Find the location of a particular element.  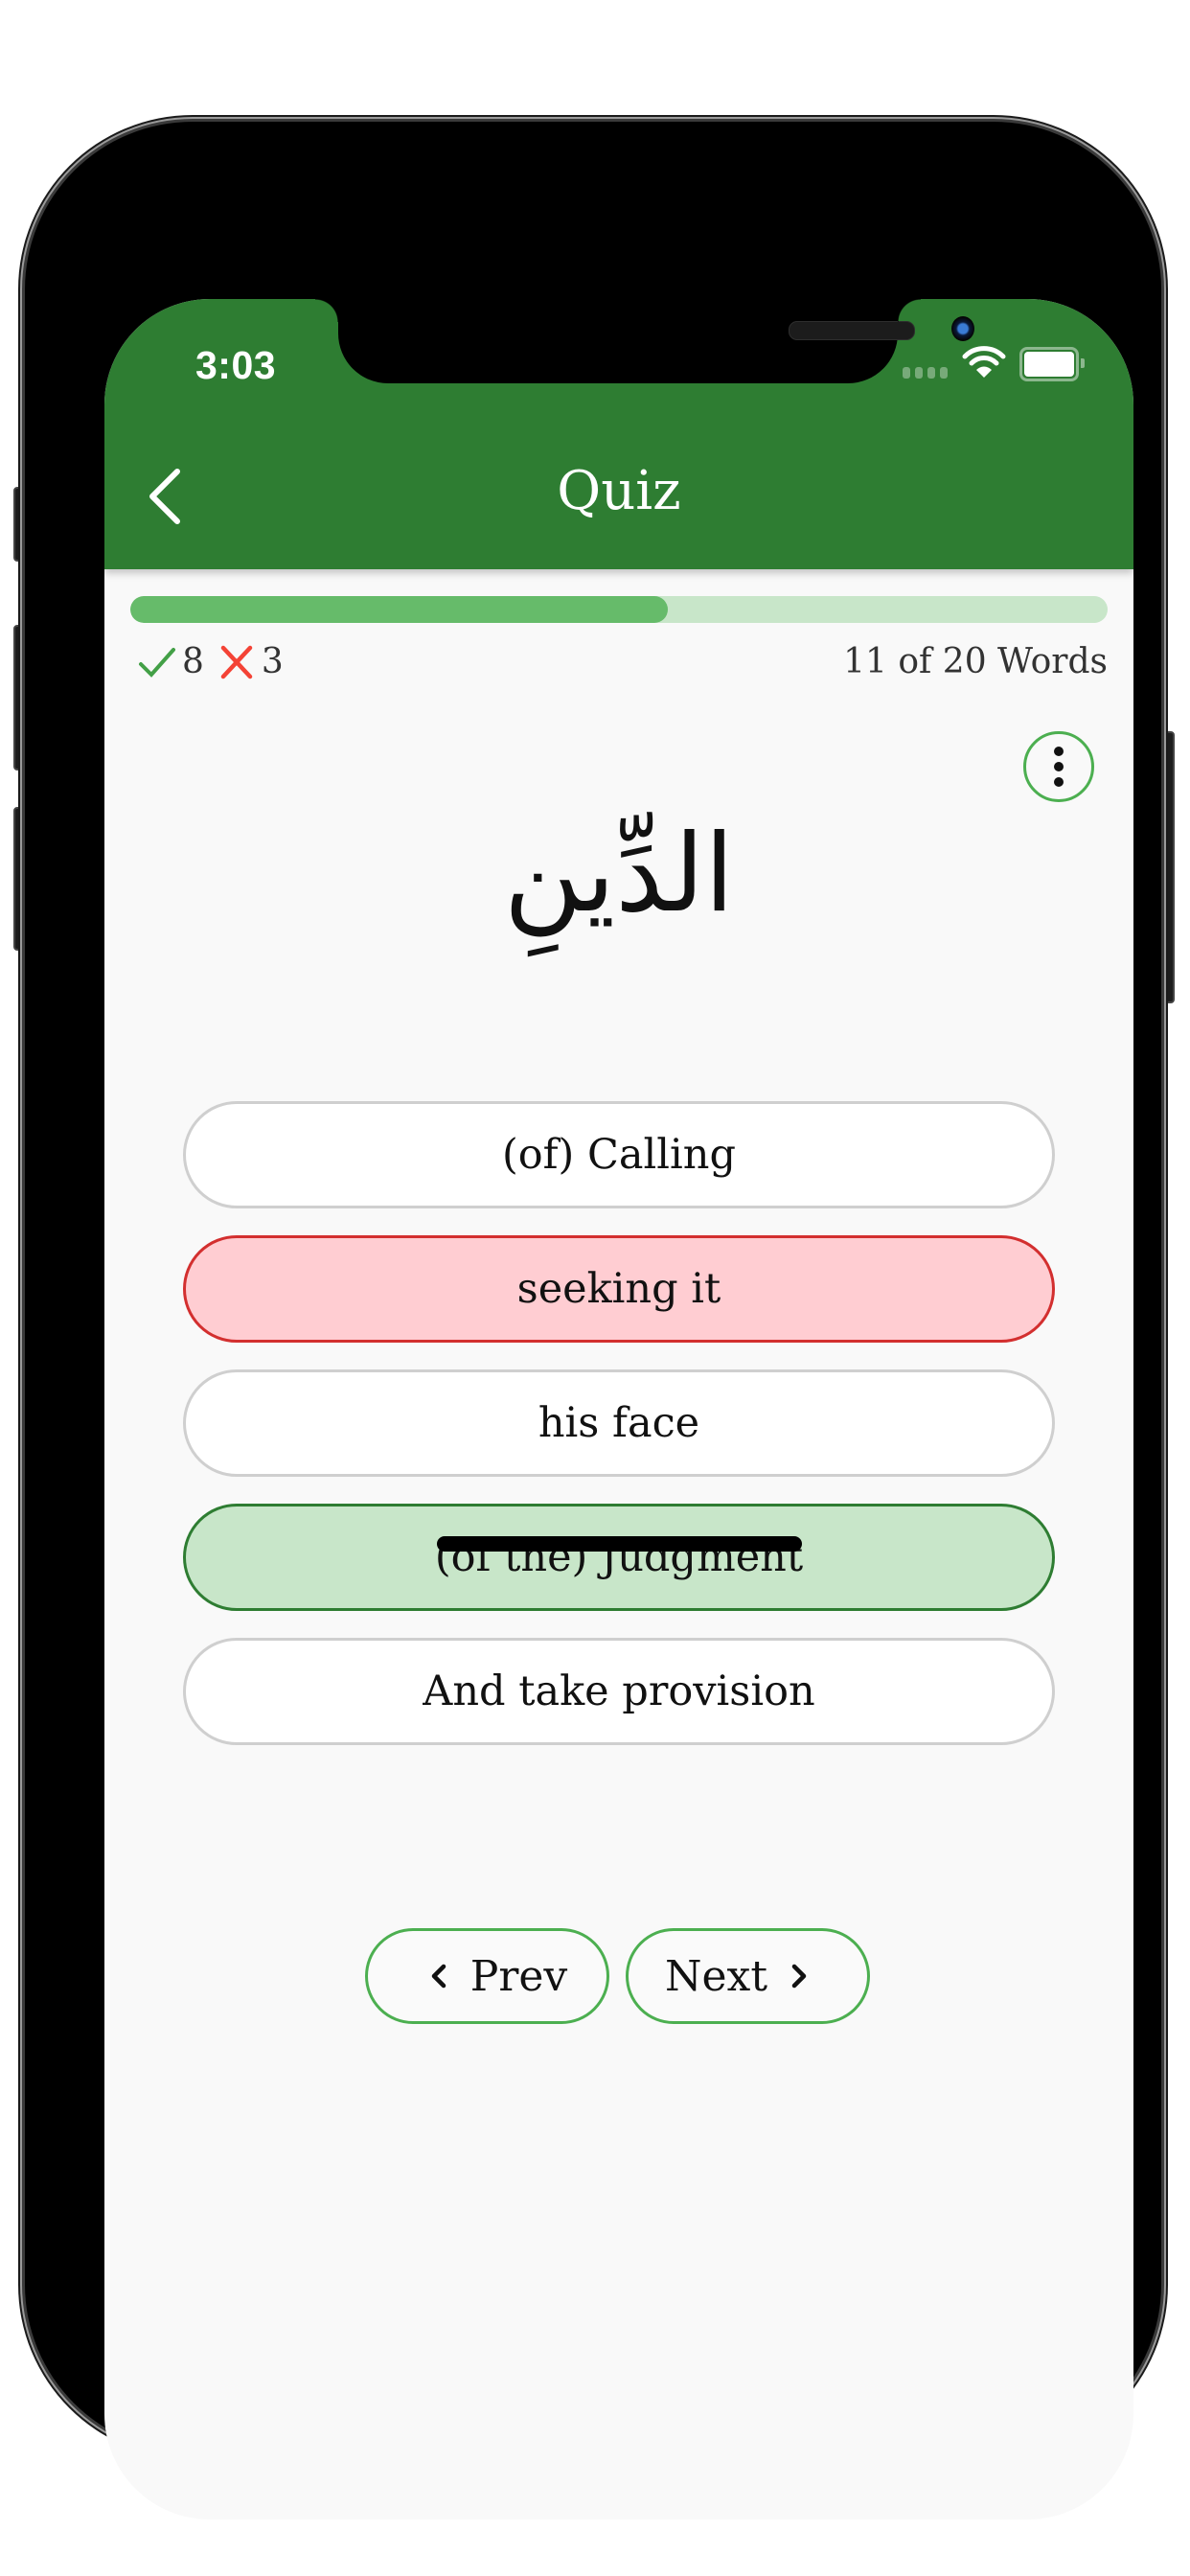

answer-option: seeking it is located at coordinates (619, 1289).